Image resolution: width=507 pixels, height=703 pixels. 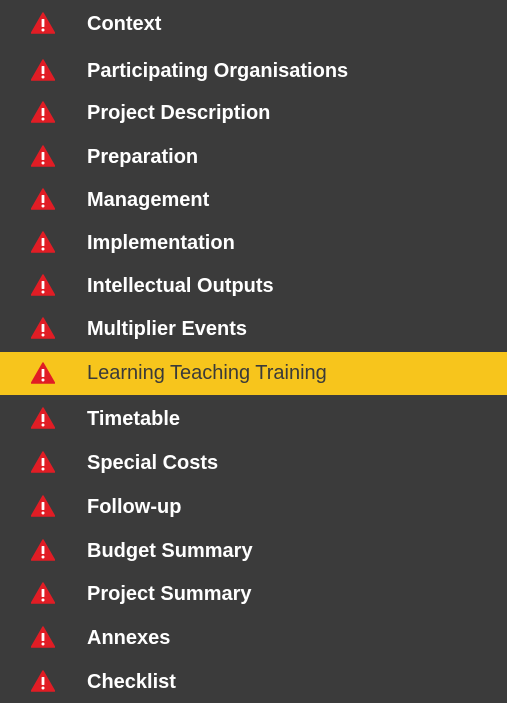 I want to click on nav-item-project-summary: Project Summary, so click(x=253, y=594).